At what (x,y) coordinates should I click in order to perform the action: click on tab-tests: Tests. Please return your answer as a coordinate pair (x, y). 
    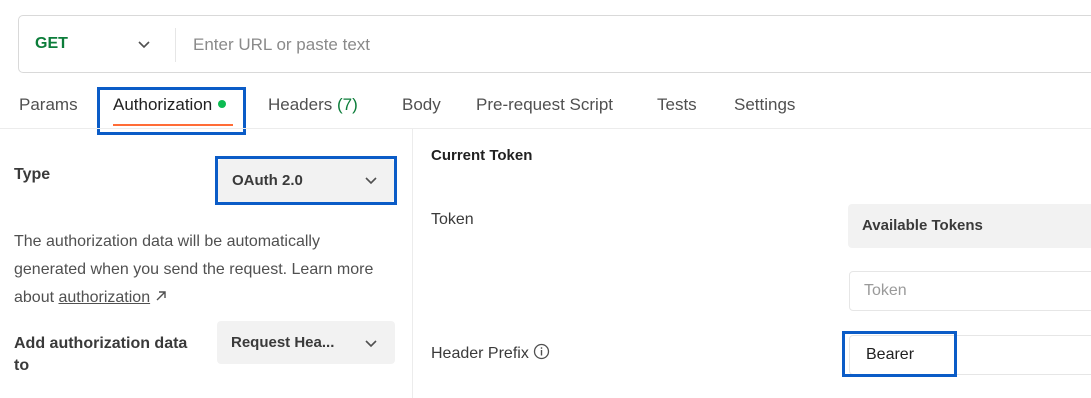
    Looking at the image, I should click on (677, 105).